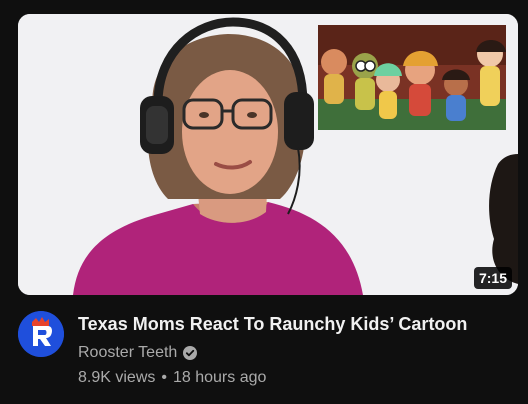 Image resolution: width=528 pixels, height=404 pixels. What do you see at coordinates (412, 77) in the screenshot?
I see `cartoon-inset` at bounding box center [412, 77].